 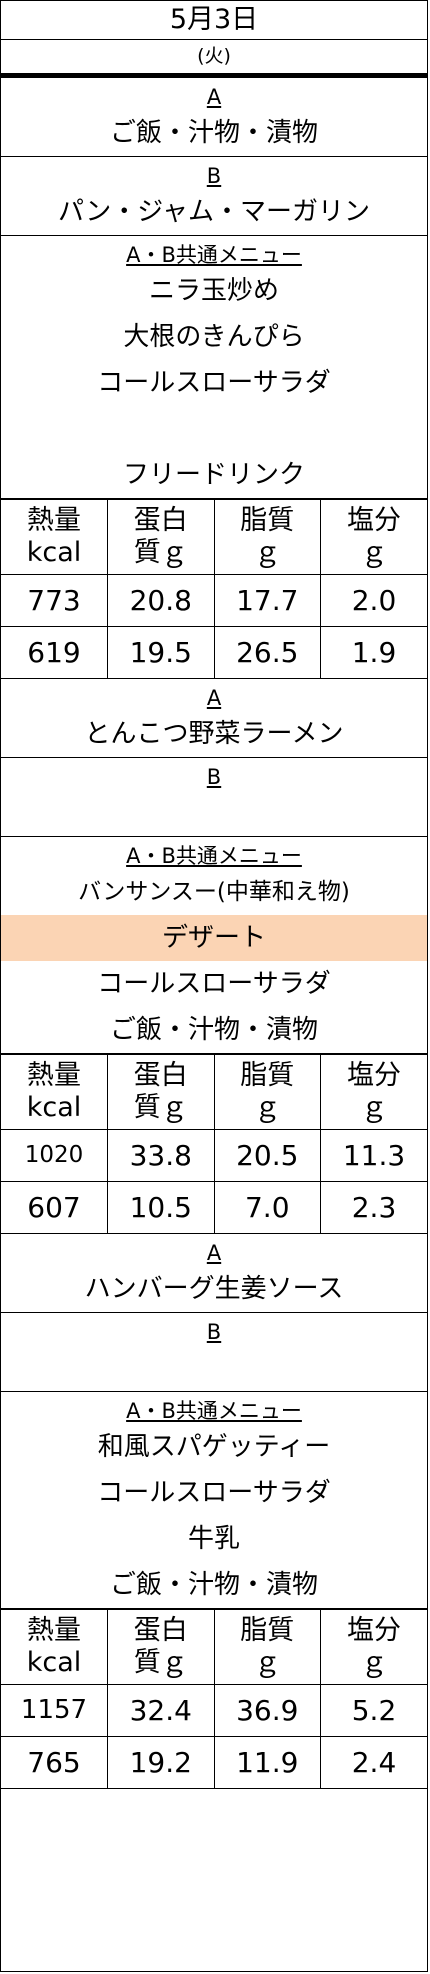 What do you see at coordinates (267, 1762) in the screenshot?
I see `fat-value: 11.9` at bounding box center [267, 1762].